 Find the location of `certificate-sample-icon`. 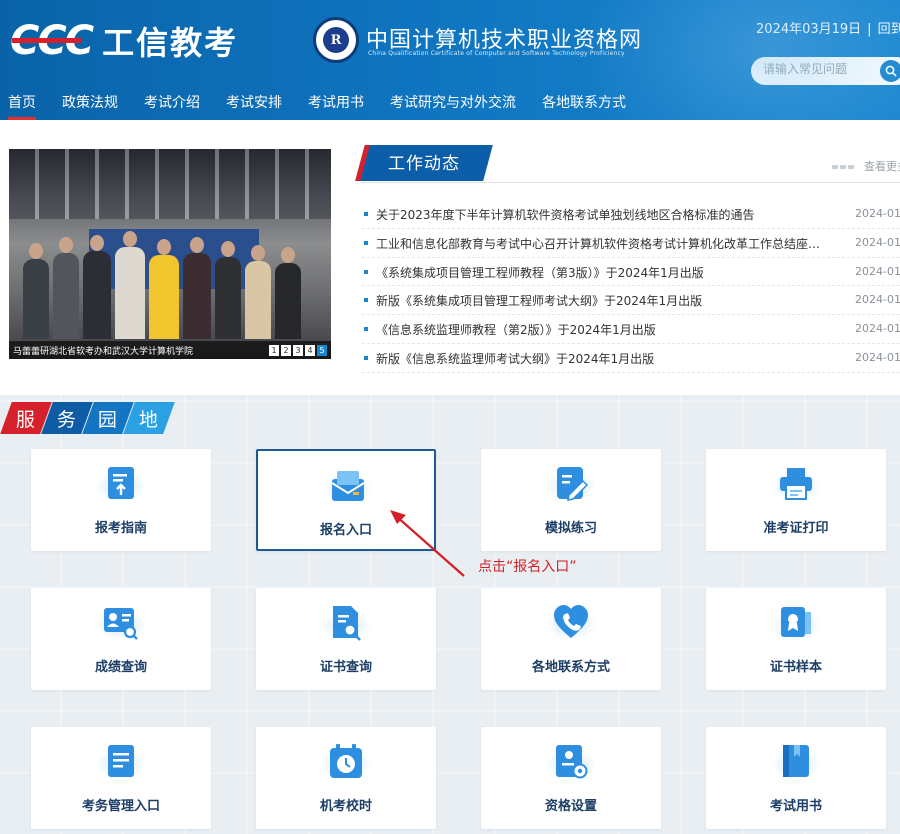

certificate-sample-icon is located at coordinates (796, 623).